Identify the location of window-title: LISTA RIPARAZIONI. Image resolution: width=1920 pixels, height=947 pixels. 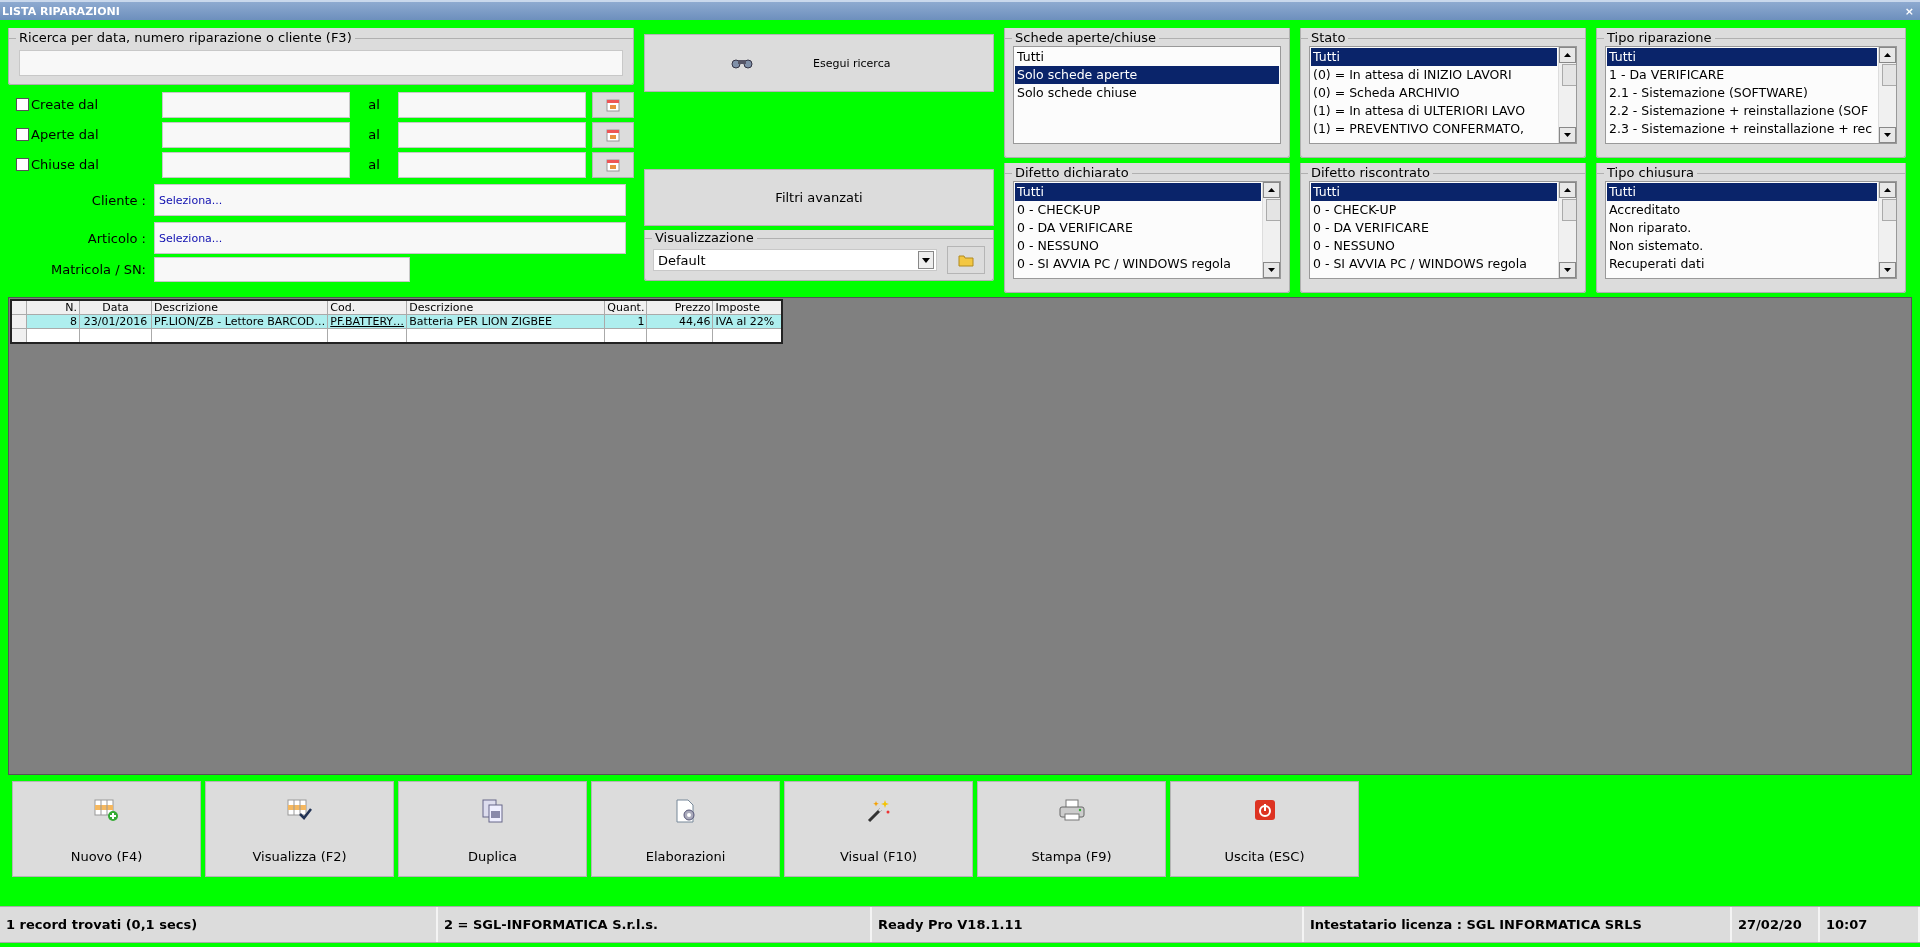
(61, 11).